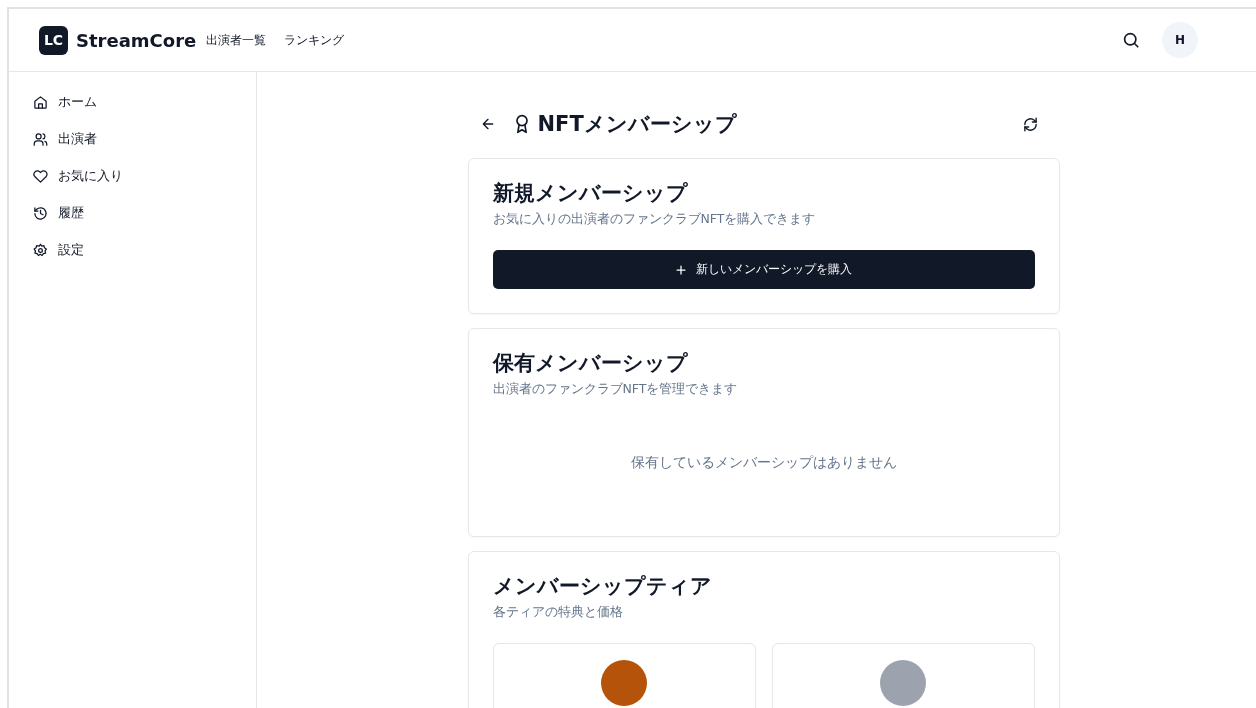  What do you see at coordinates (40, 213) in the screenshot?
I see `history-icon` at bounding box center [40, 213].